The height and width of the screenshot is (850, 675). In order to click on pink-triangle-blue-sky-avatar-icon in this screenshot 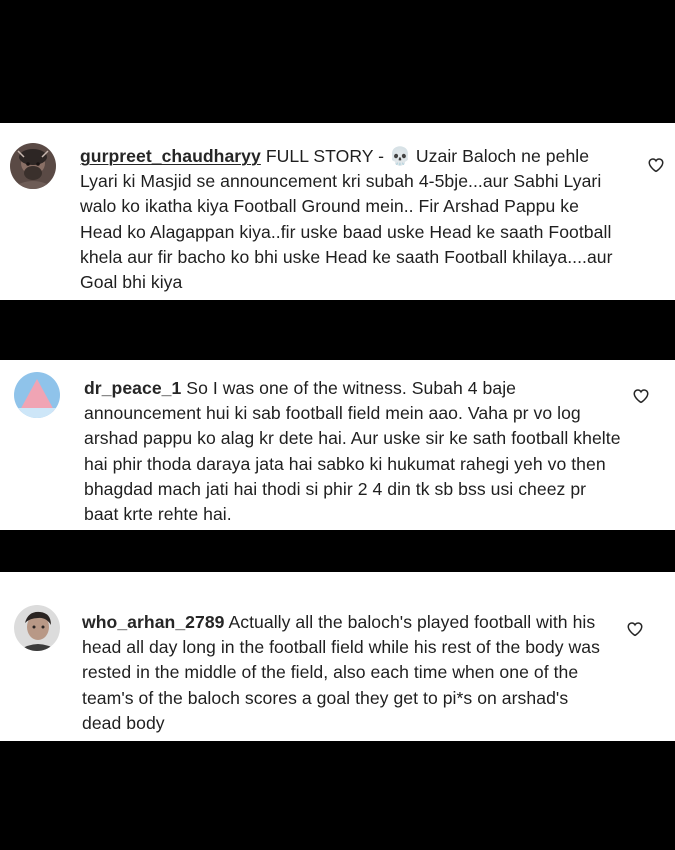, I will do `click(37, 395)`.